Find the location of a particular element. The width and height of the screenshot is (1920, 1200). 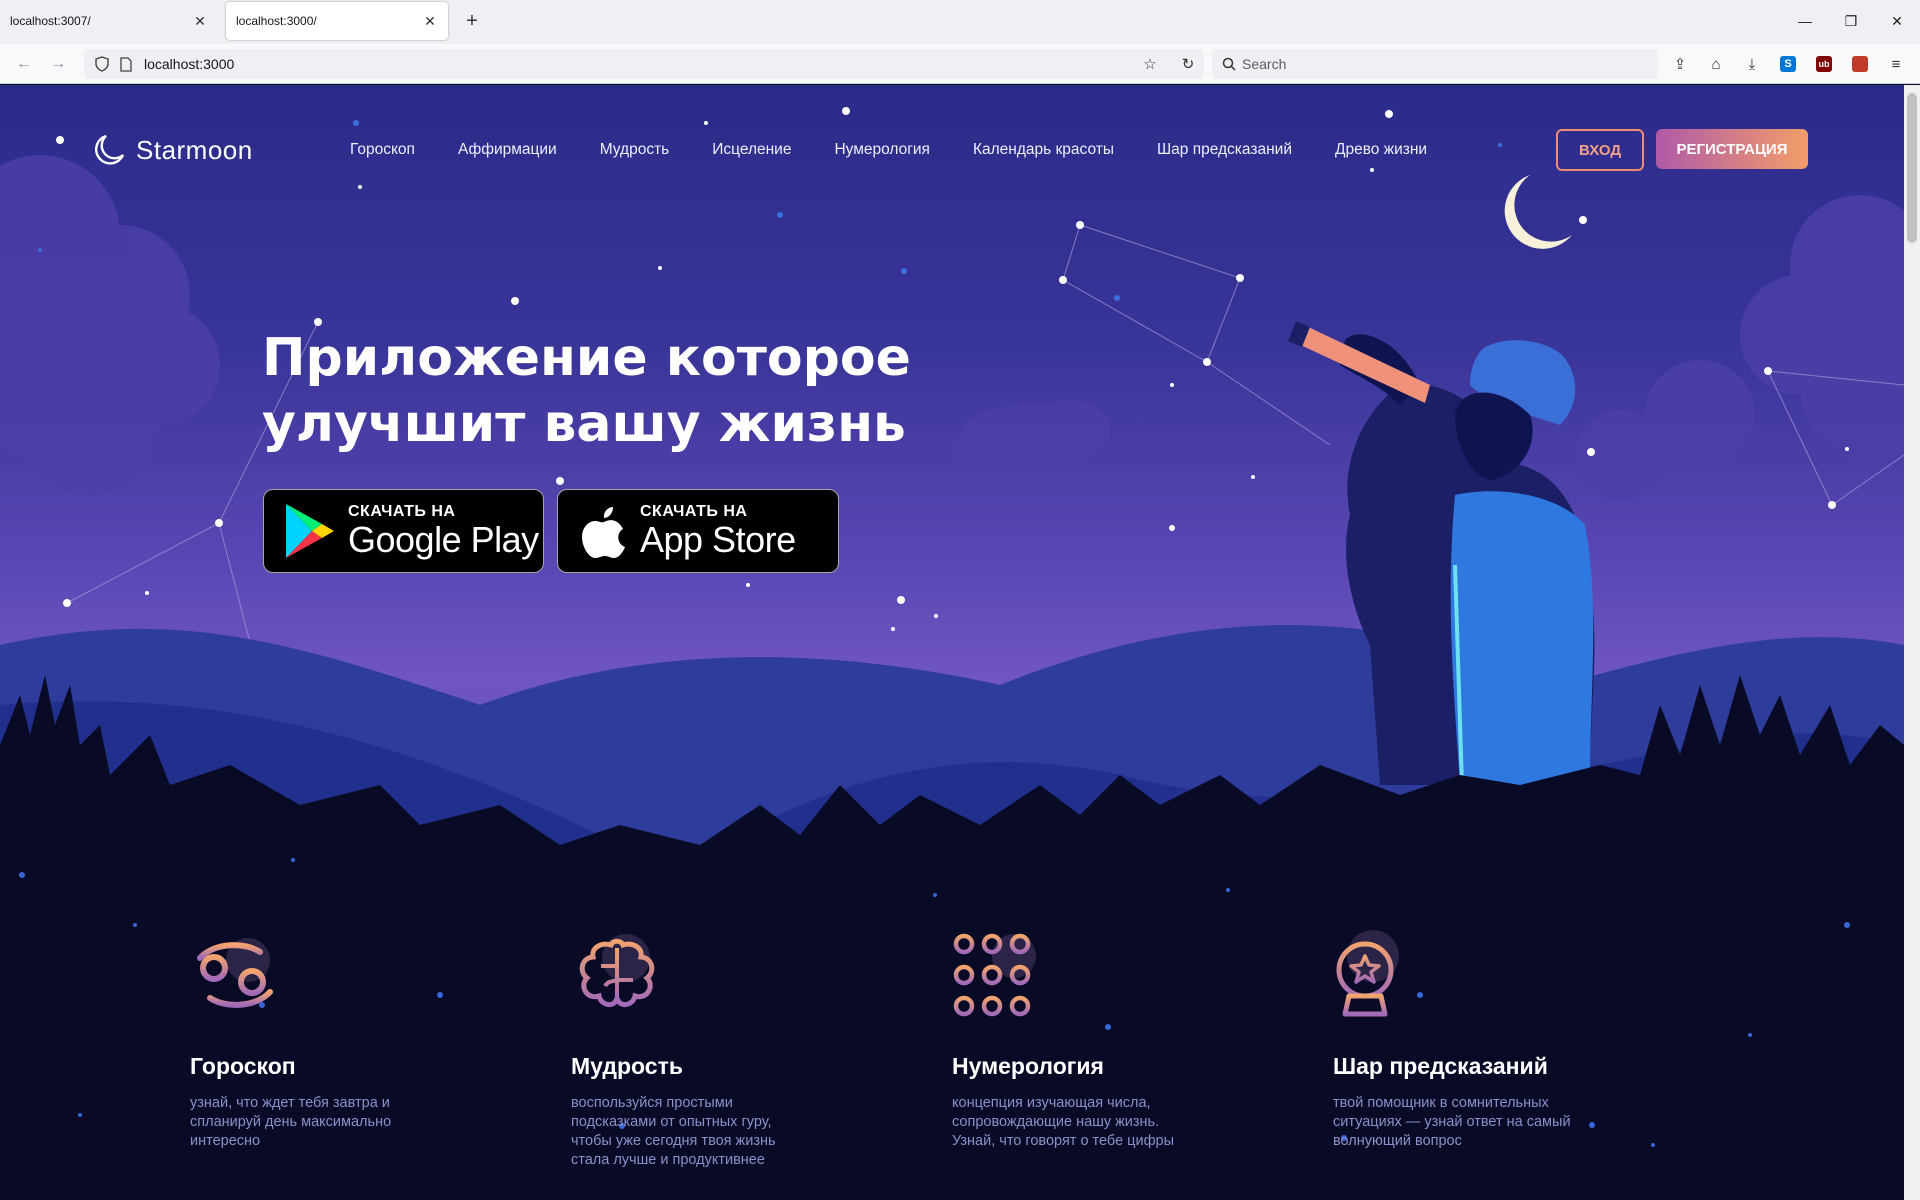

site-logo: Starmoon is located at coordinates (172, 150).